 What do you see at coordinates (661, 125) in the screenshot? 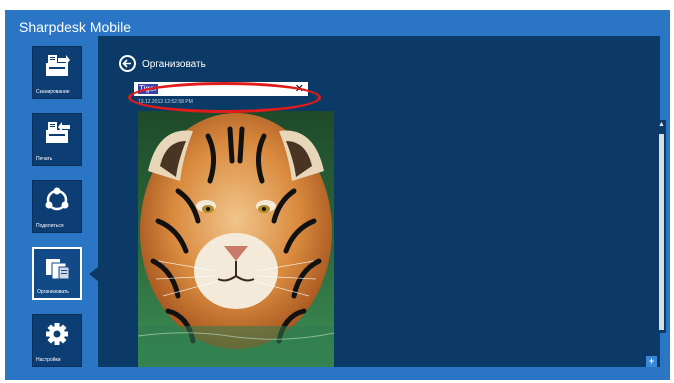
I see `scroll-up-icon: ▲` at bounding box center [661, 125].